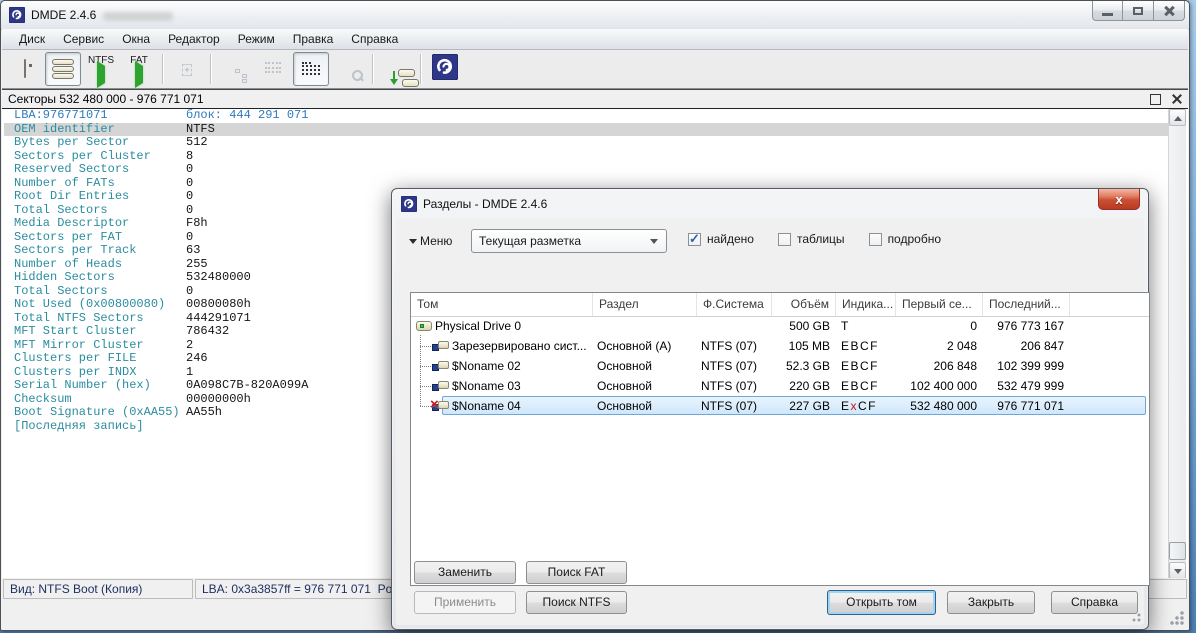 Image resolution: width=1196 pixels, height=633 pixels. Describe the element at coordinates (83, 39) in the screenshot. I see `menu-item-2: Сервис` at that location.